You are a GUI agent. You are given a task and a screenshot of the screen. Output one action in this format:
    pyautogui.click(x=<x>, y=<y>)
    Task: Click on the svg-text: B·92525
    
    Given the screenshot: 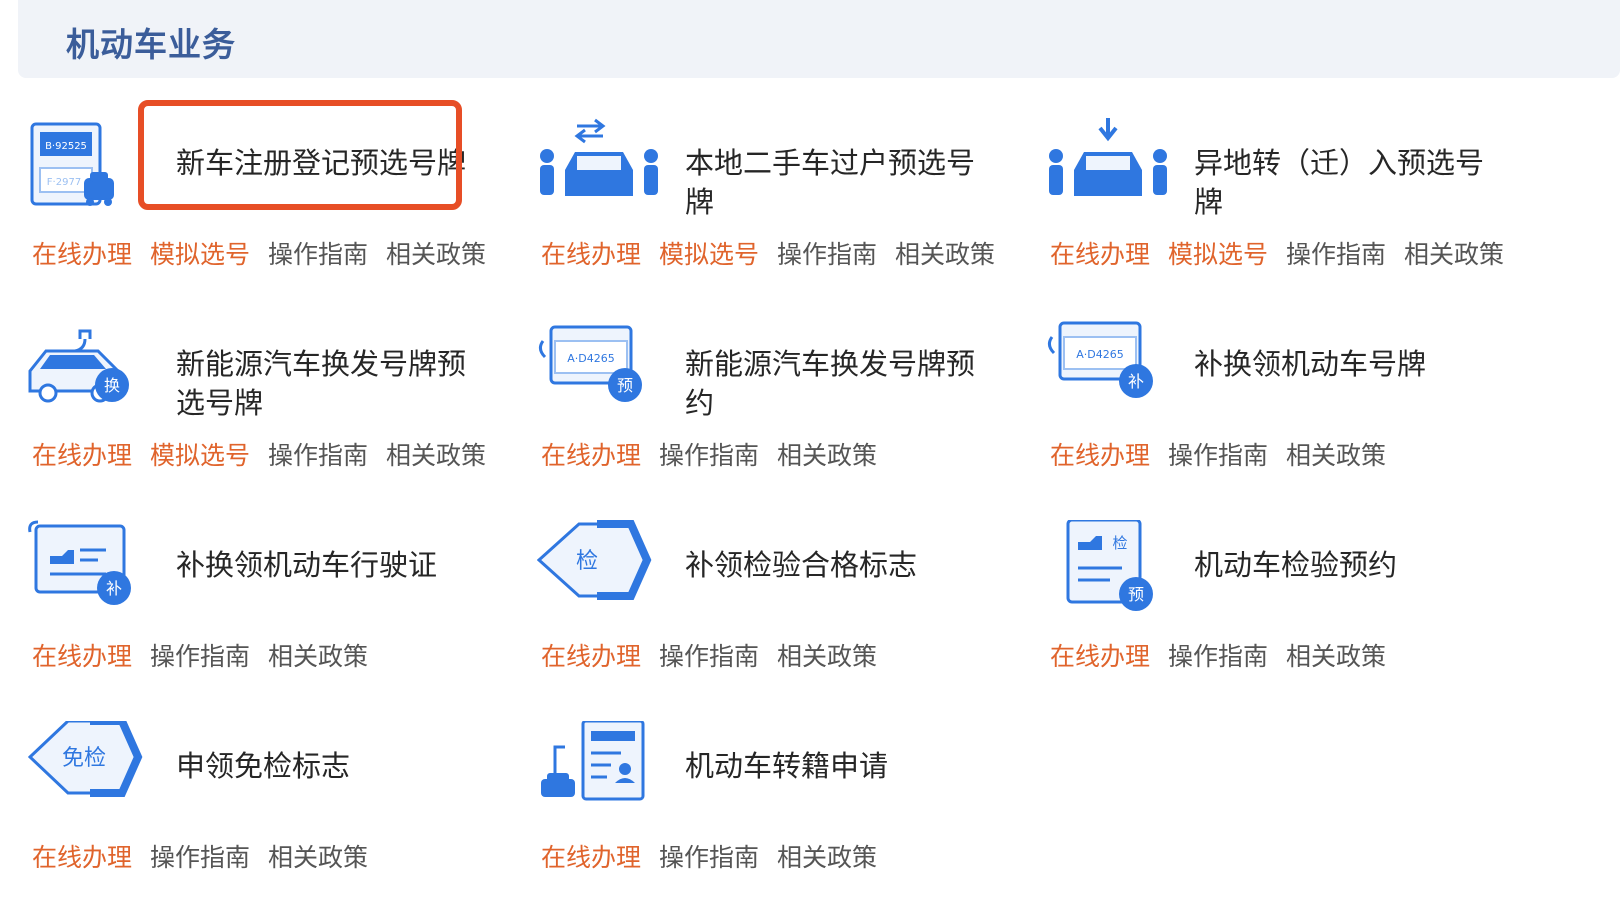 What is the action you would take?
    pyautogui.click(x=66, y=146)
    